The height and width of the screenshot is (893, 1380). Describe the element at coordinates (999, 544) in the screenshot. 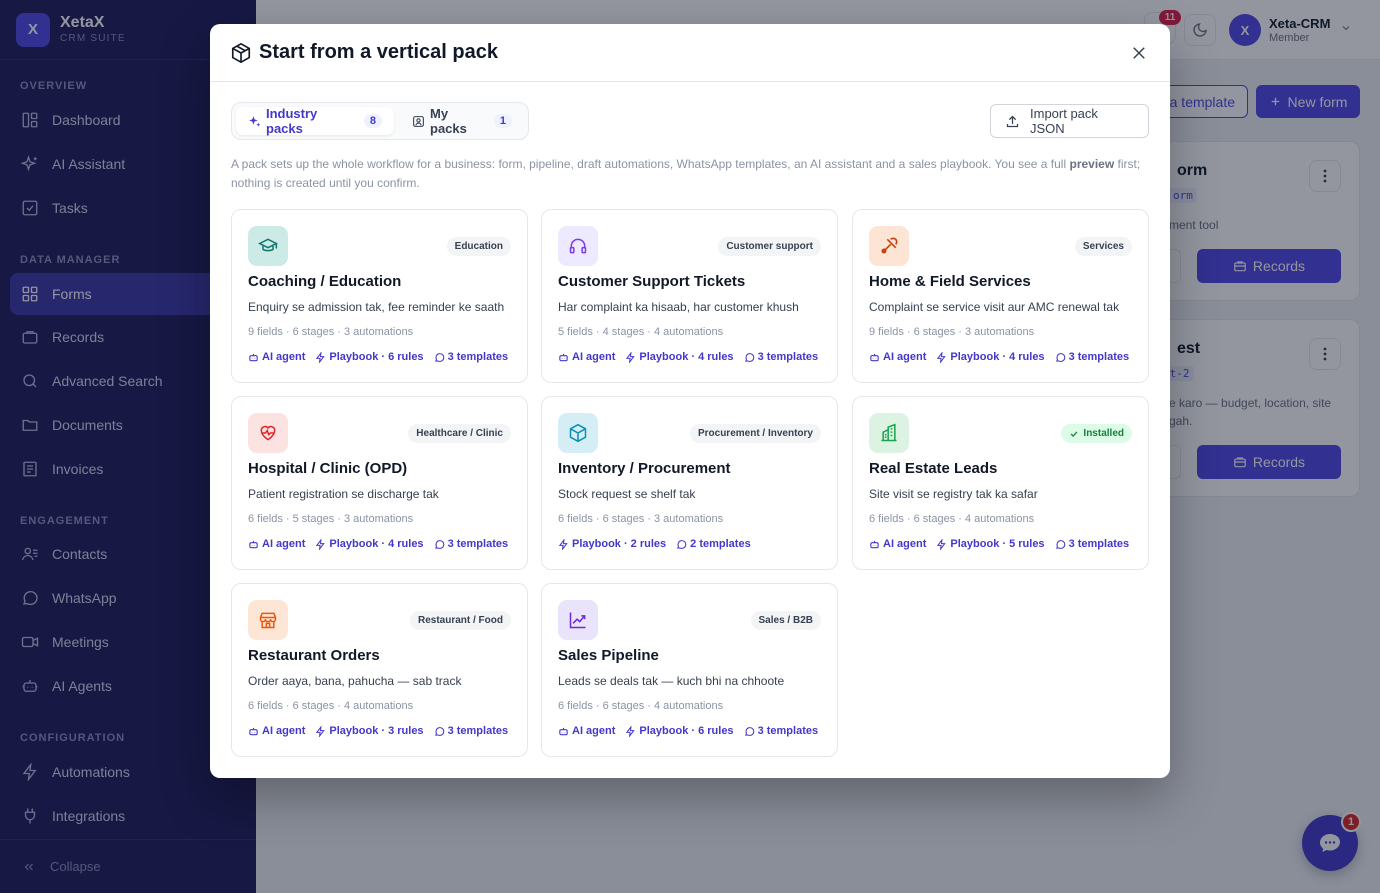

I see `pack-features: AI agent Playbook · 5 rules 3 templates` at that location.